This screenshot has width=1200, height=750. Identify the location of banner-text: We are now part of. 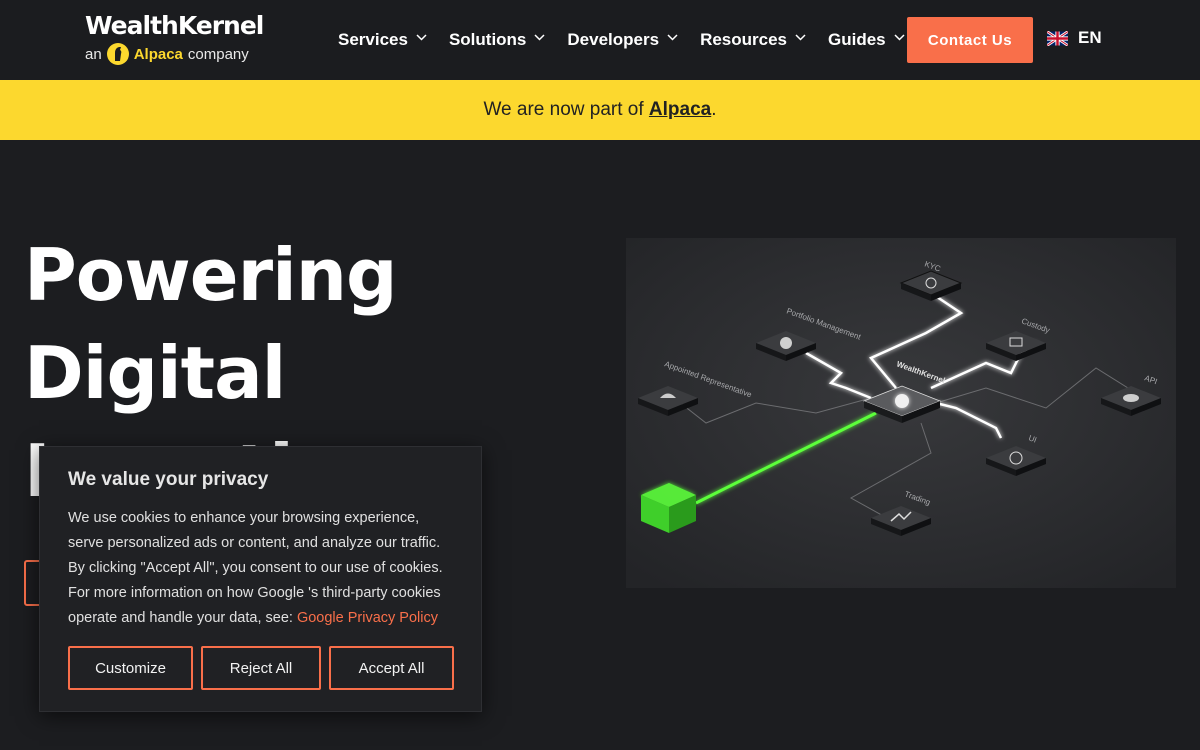
(566, 109).